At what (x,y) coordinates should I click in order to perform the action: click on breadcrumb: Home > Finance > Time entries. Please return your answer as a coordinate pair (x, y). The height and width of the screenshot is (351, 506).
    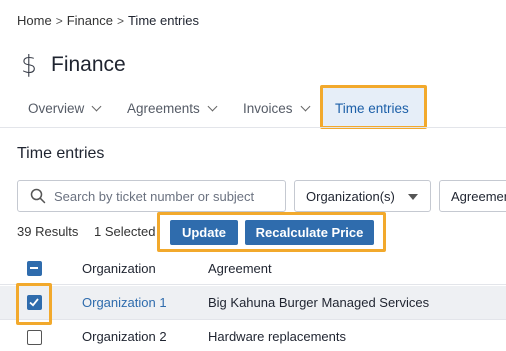
    Looking at the image, I should click on (108, 20).